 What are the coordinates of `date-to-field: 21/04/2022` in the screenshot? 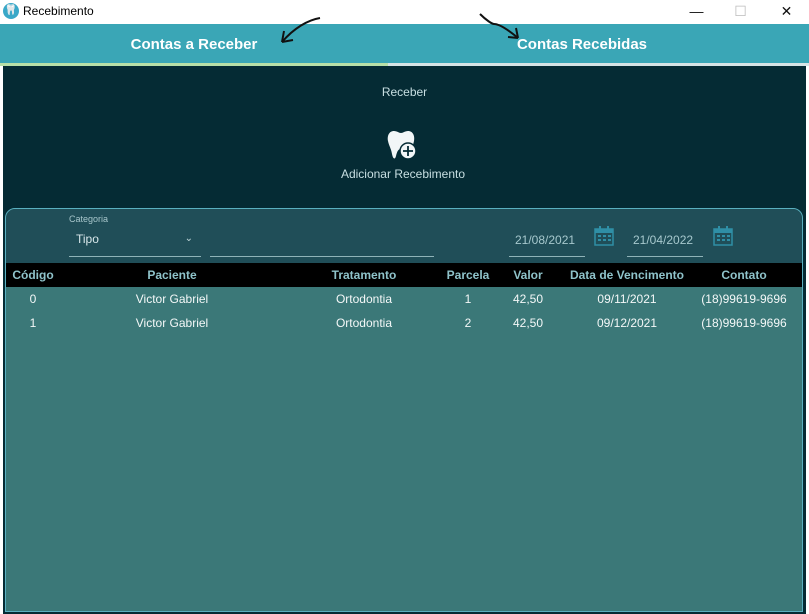 It's located at (665, 242).